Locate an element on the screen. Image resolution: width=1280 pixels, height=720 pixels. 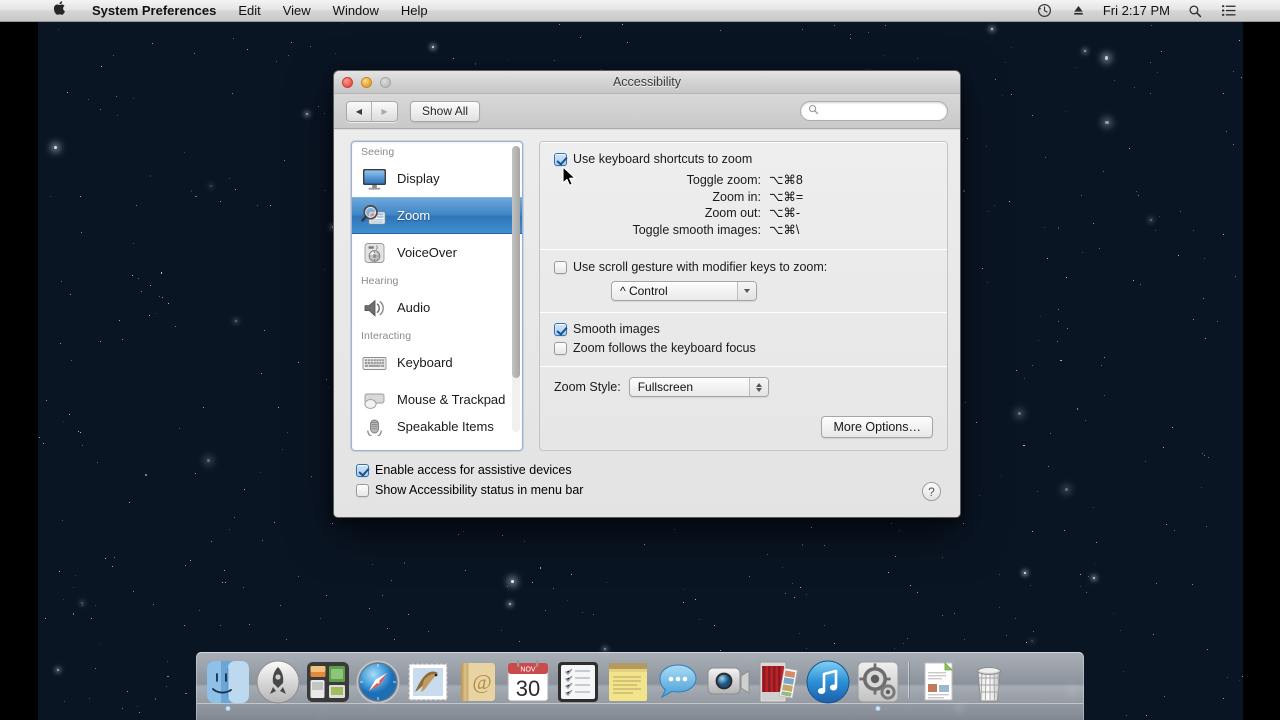
shortcut-row-toggle-smooth-images: Toggle smooth images: ⌥⌘\ is located at coordinates (743, 230).